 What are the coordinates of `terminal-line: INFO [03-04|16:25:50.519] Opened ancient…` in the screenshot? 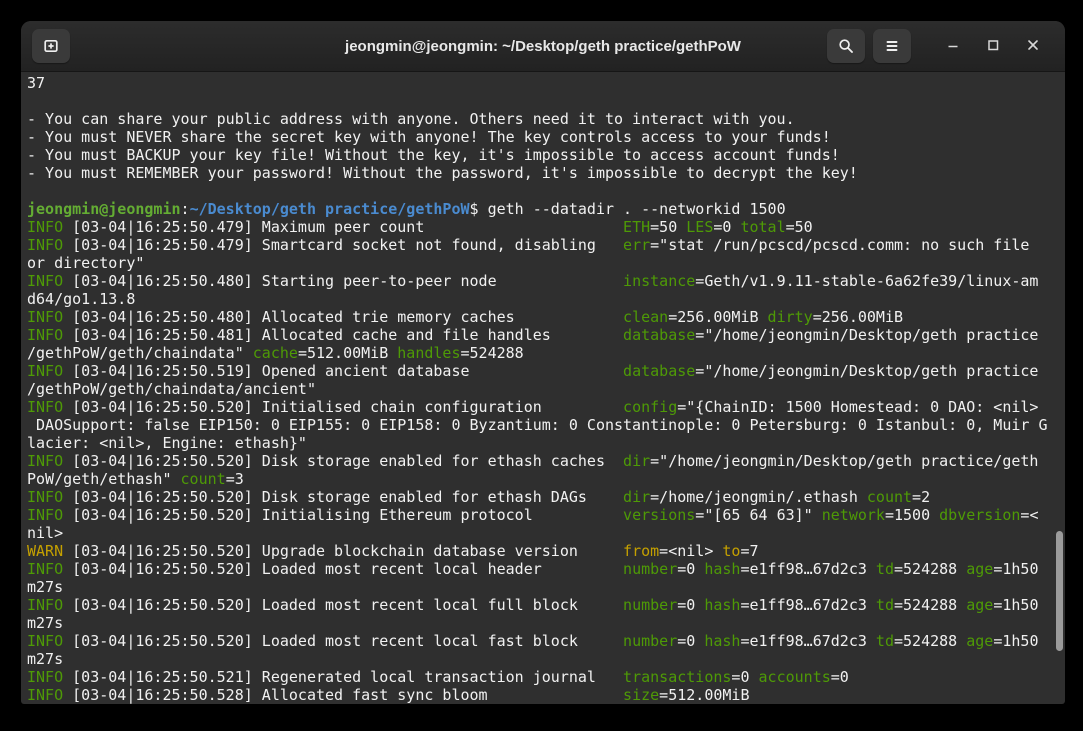 It's located at (533, 371).